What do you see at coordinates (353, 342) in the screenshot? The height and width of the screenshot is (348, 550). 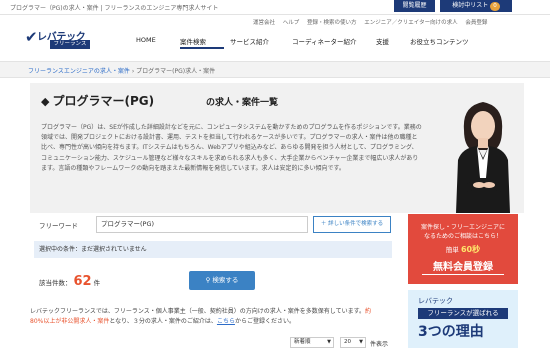 I see `per-page-select: 20 ▼` at bounding box center [353, 342].